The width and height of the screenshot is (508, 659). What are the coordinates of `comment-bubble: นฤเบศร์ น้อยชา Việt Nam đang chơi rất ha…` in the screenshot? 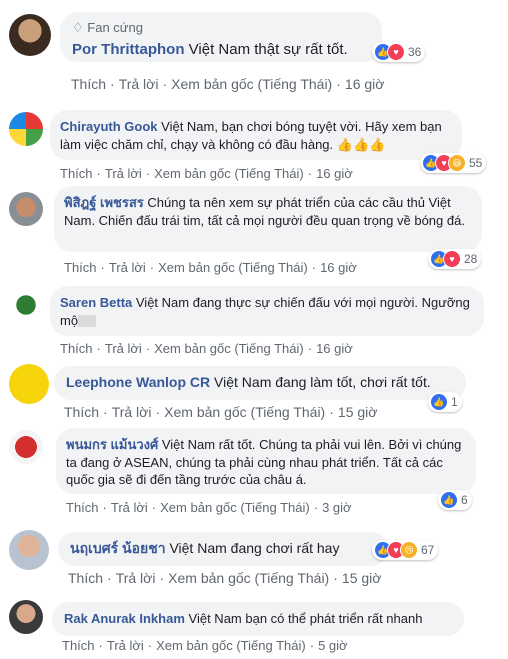 It's located at (223, 549).